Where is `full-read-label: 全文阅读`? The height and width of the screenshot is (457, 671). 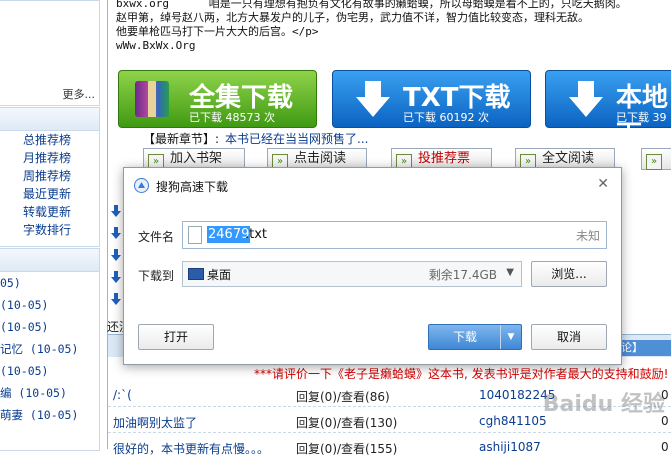 full-read-label: 全文阅读 is located at coordinates (568, 158).